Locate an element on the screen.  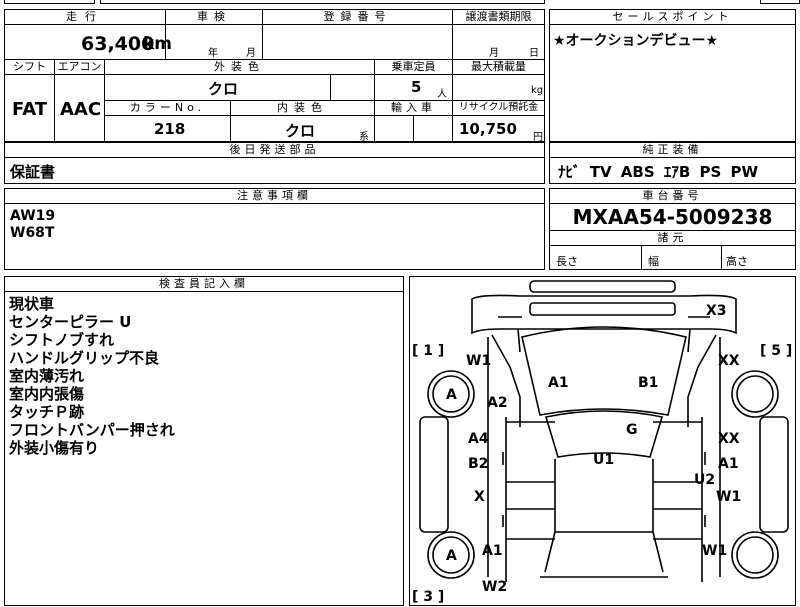
recycle-header: リサイクル預託金 is located at coordinates (498, 108).